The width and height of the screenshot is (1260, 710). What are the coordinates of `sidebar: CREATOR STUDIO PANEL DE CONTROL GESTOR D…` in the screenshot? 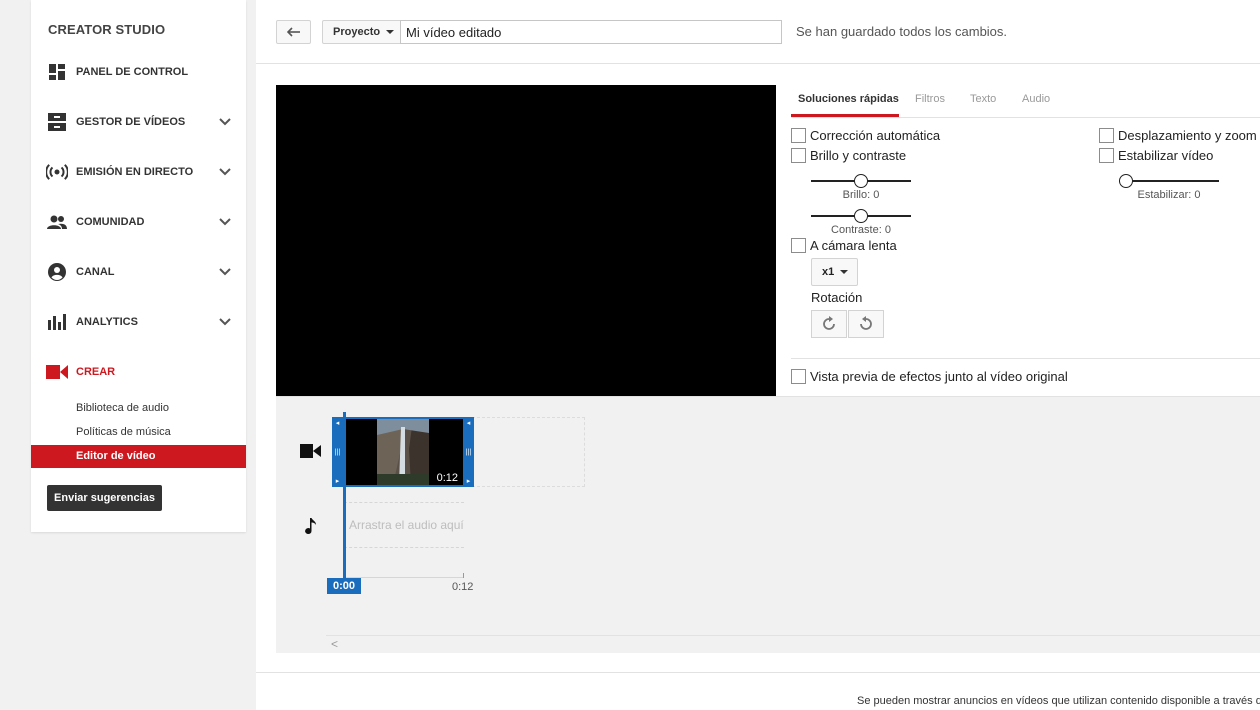 It's located at (138, 266).